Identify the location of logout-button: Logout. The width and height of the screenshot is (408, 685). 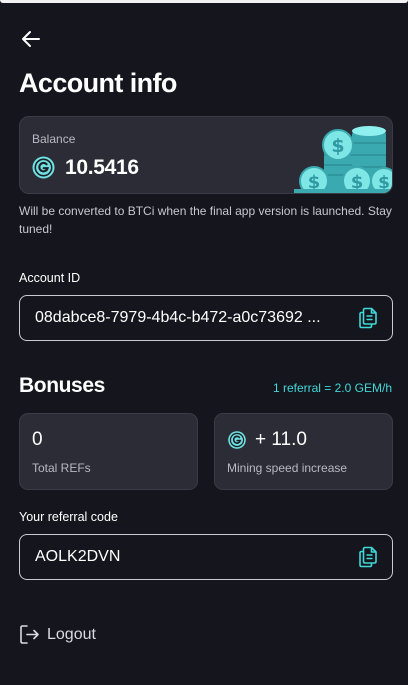
(57, 634).